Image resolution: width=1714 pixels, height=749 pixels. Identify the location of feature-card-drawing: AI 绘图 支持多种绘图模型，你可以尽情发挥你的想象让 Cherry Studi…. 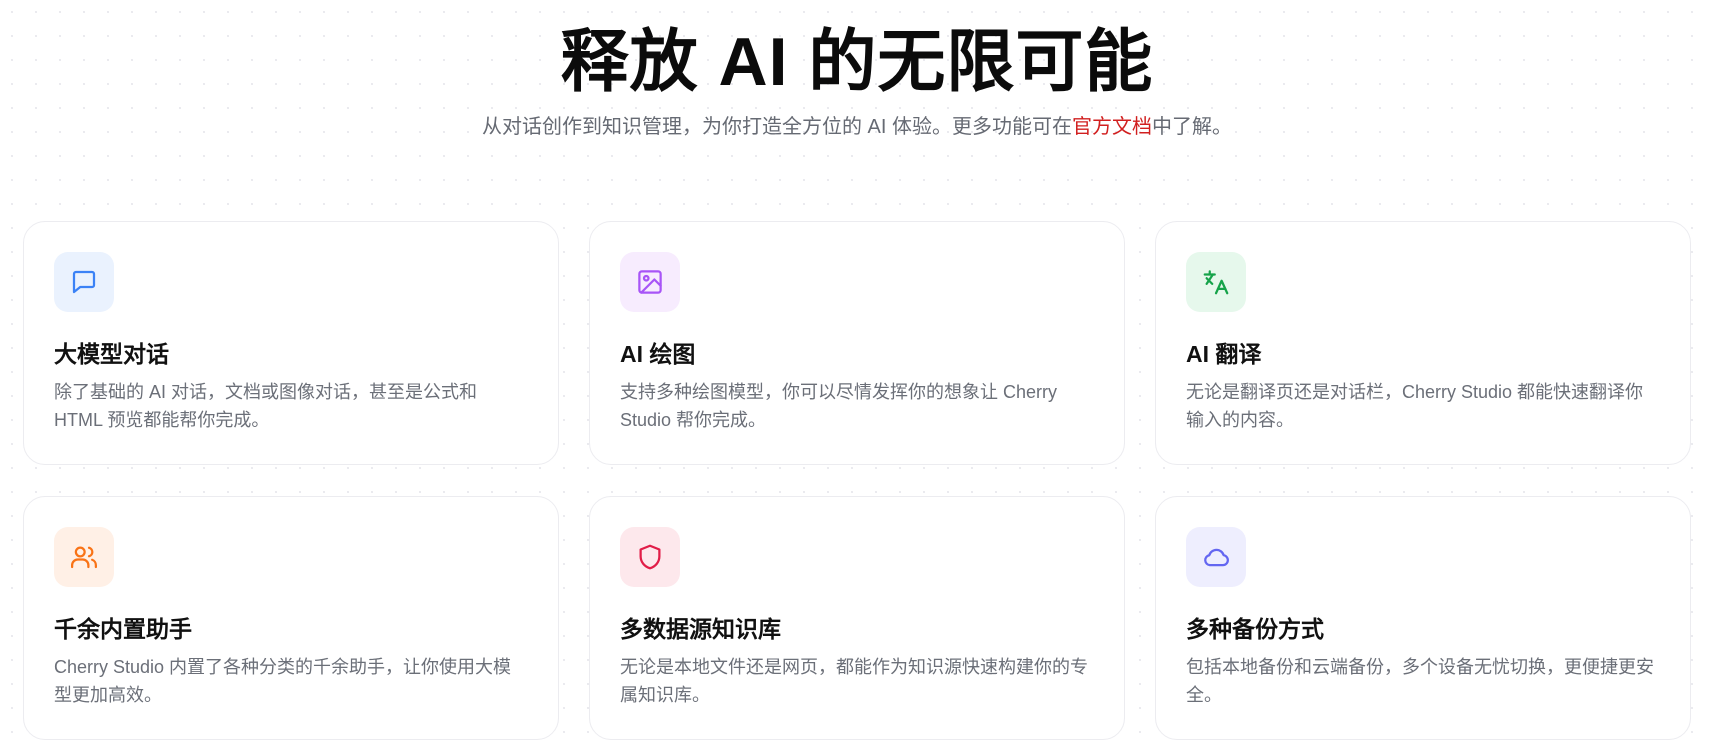
(857, 343).